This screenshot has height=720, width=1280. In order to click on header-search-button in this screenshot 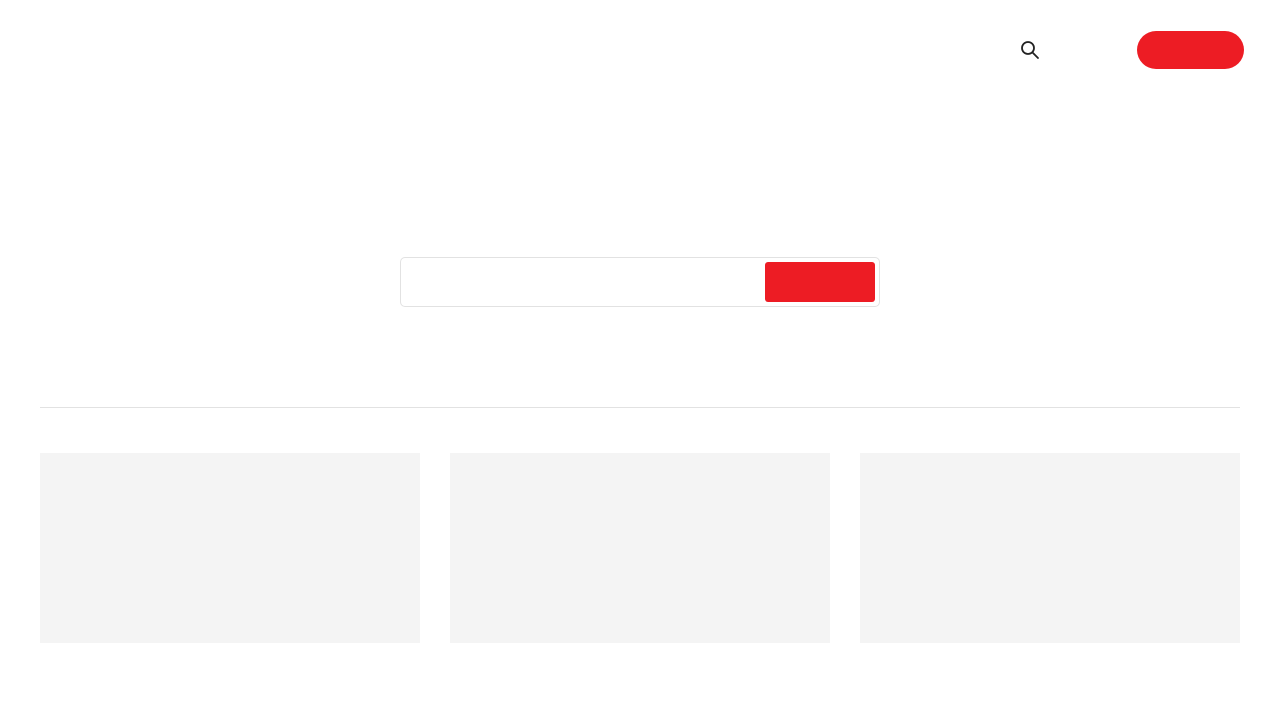, I will do `click(1030, 50)`.